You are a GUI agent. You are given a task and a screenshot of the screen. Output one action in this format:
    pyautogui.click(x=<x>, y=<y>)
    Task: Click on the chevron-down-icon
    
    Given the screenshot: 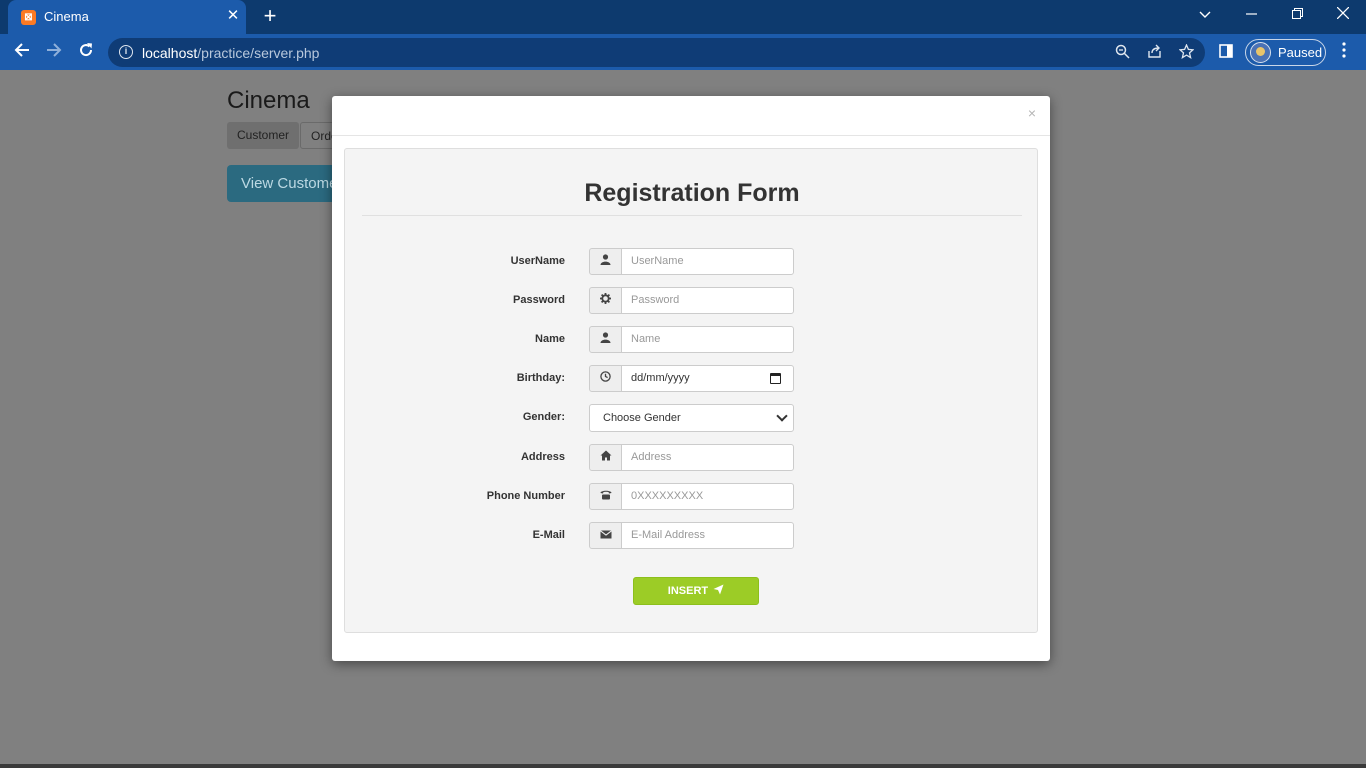 What is the action you would take?
    pyautogui.click(x=782, y=416)
    